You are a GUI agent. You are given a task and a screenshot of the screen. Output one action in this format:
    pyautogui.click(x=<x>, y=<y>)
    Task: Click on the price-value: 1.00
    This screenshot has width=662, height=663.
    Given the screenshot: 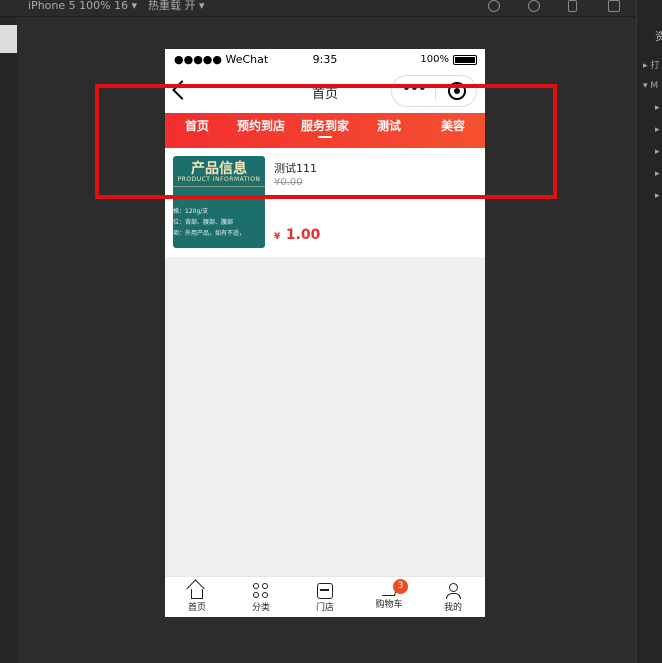 What is the action you would take?
    pyautogui.click(x=303, y=235)
    